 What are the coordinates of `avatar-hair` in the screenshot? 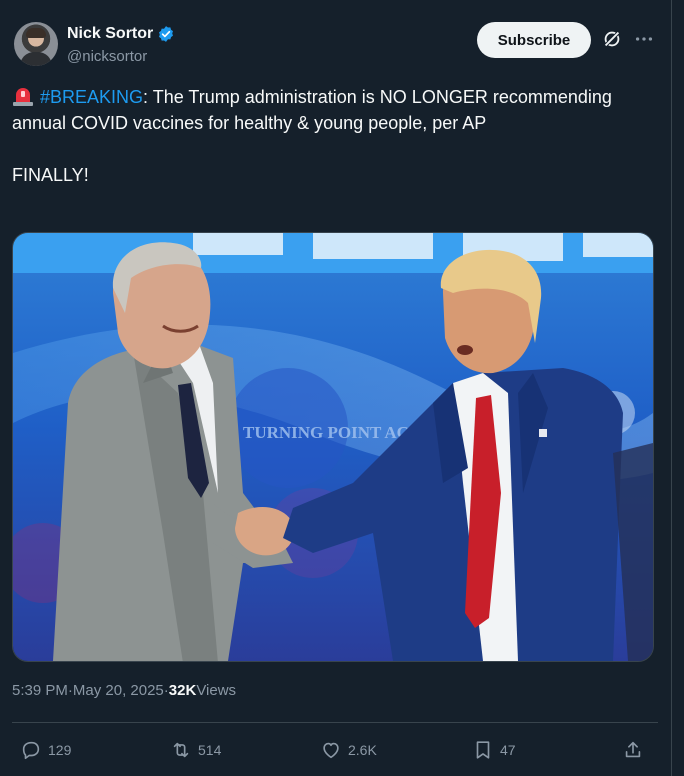 It's located at (36, 33).